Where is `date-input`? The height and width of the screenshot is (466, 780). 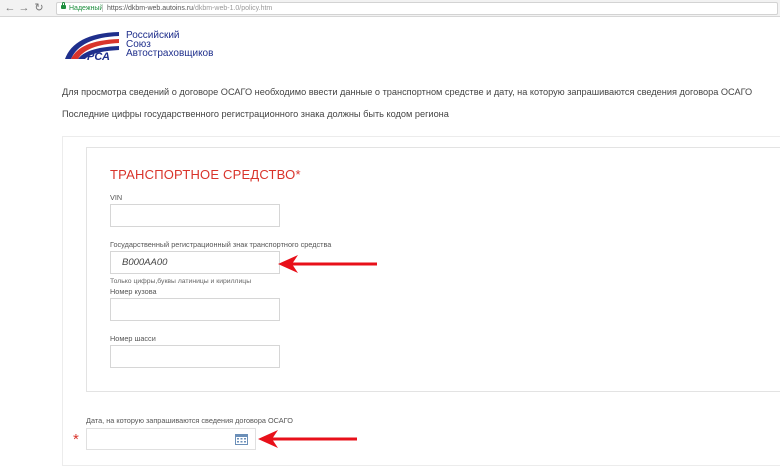 date-input is located at coordinates (171, 439).